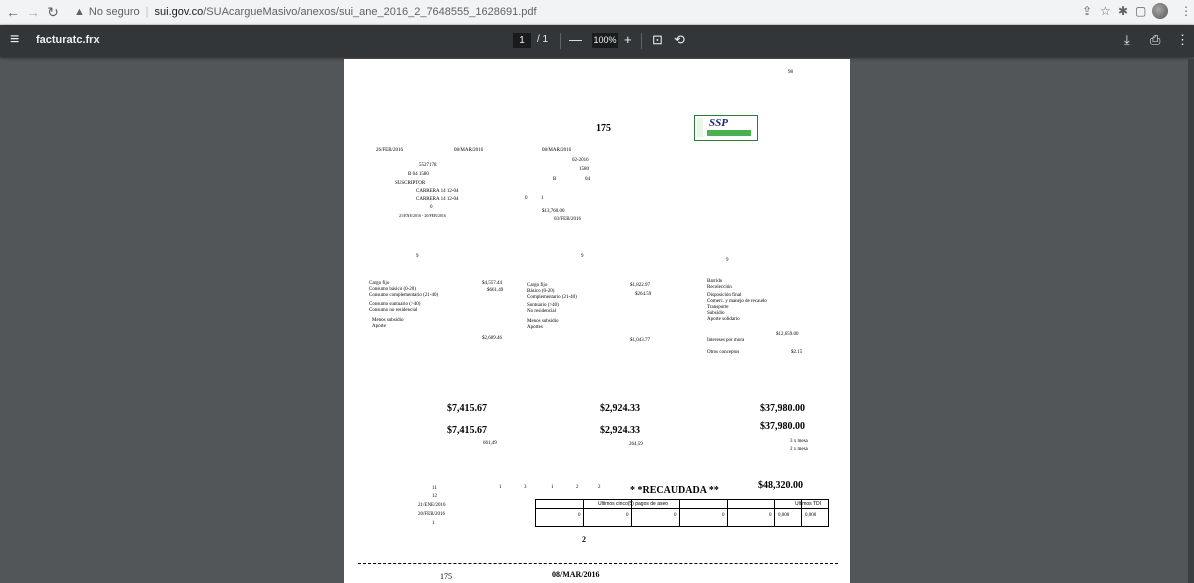  I want to click on scrollbar, so click(1191, 321).